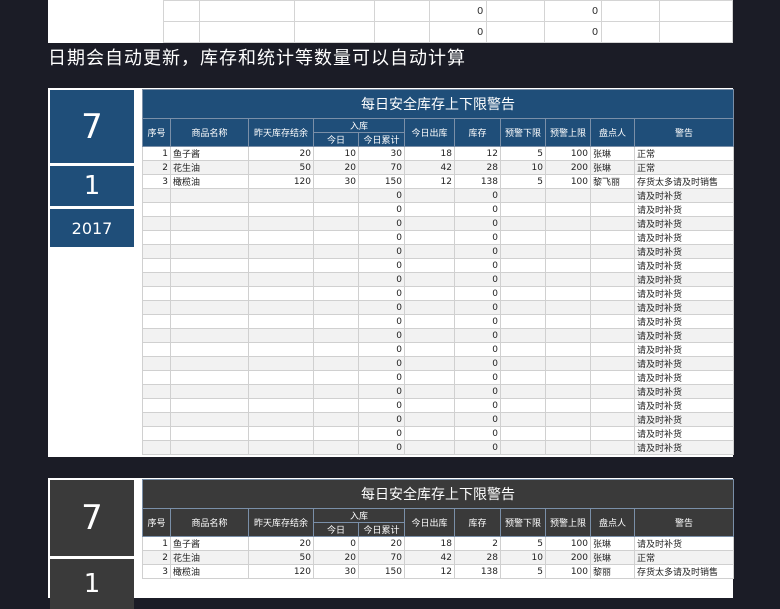  I want to click on cell-checker: 黎丽, so click(612, 571).